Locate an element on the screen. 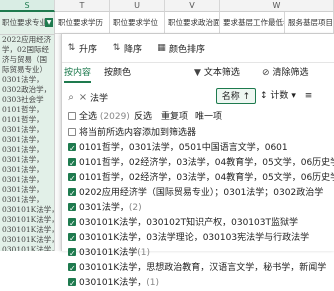 This screenshot has height=291, width=334. header-cell-u: 职位要求学位 is located at coordinates (137, 23).